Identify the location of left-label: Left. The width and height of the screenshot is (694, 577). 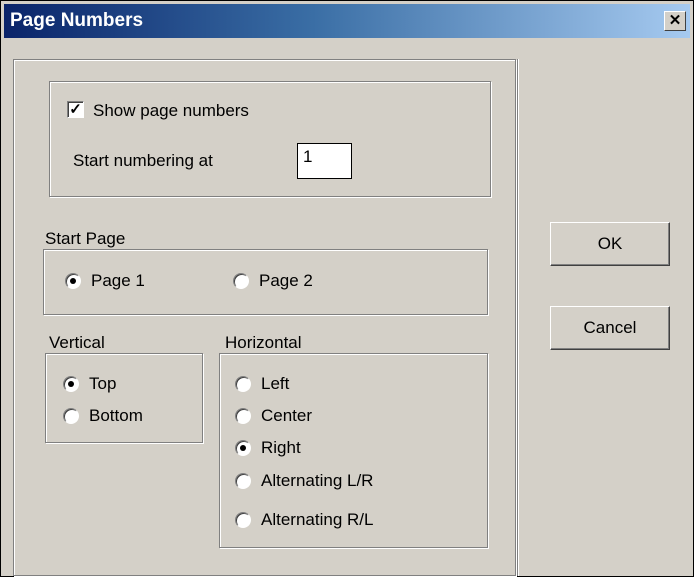
(275, 383).